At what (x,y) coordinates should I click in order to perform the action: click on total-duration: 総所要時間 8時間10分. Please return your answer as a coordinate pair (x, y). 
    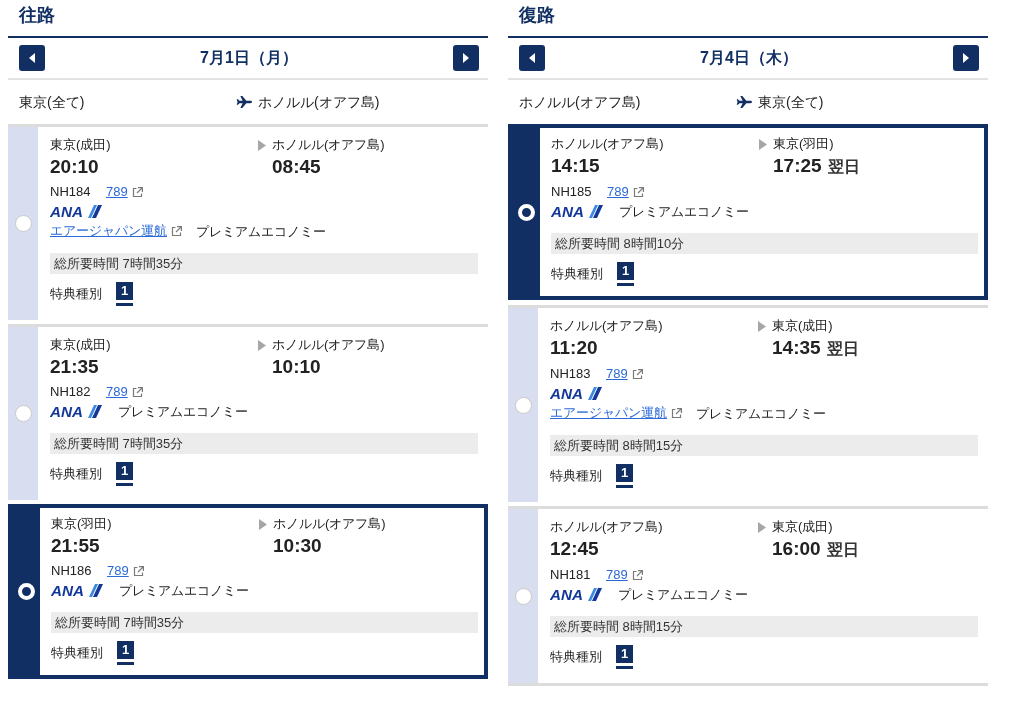
    Looking at the image, I should click on (764, 243).